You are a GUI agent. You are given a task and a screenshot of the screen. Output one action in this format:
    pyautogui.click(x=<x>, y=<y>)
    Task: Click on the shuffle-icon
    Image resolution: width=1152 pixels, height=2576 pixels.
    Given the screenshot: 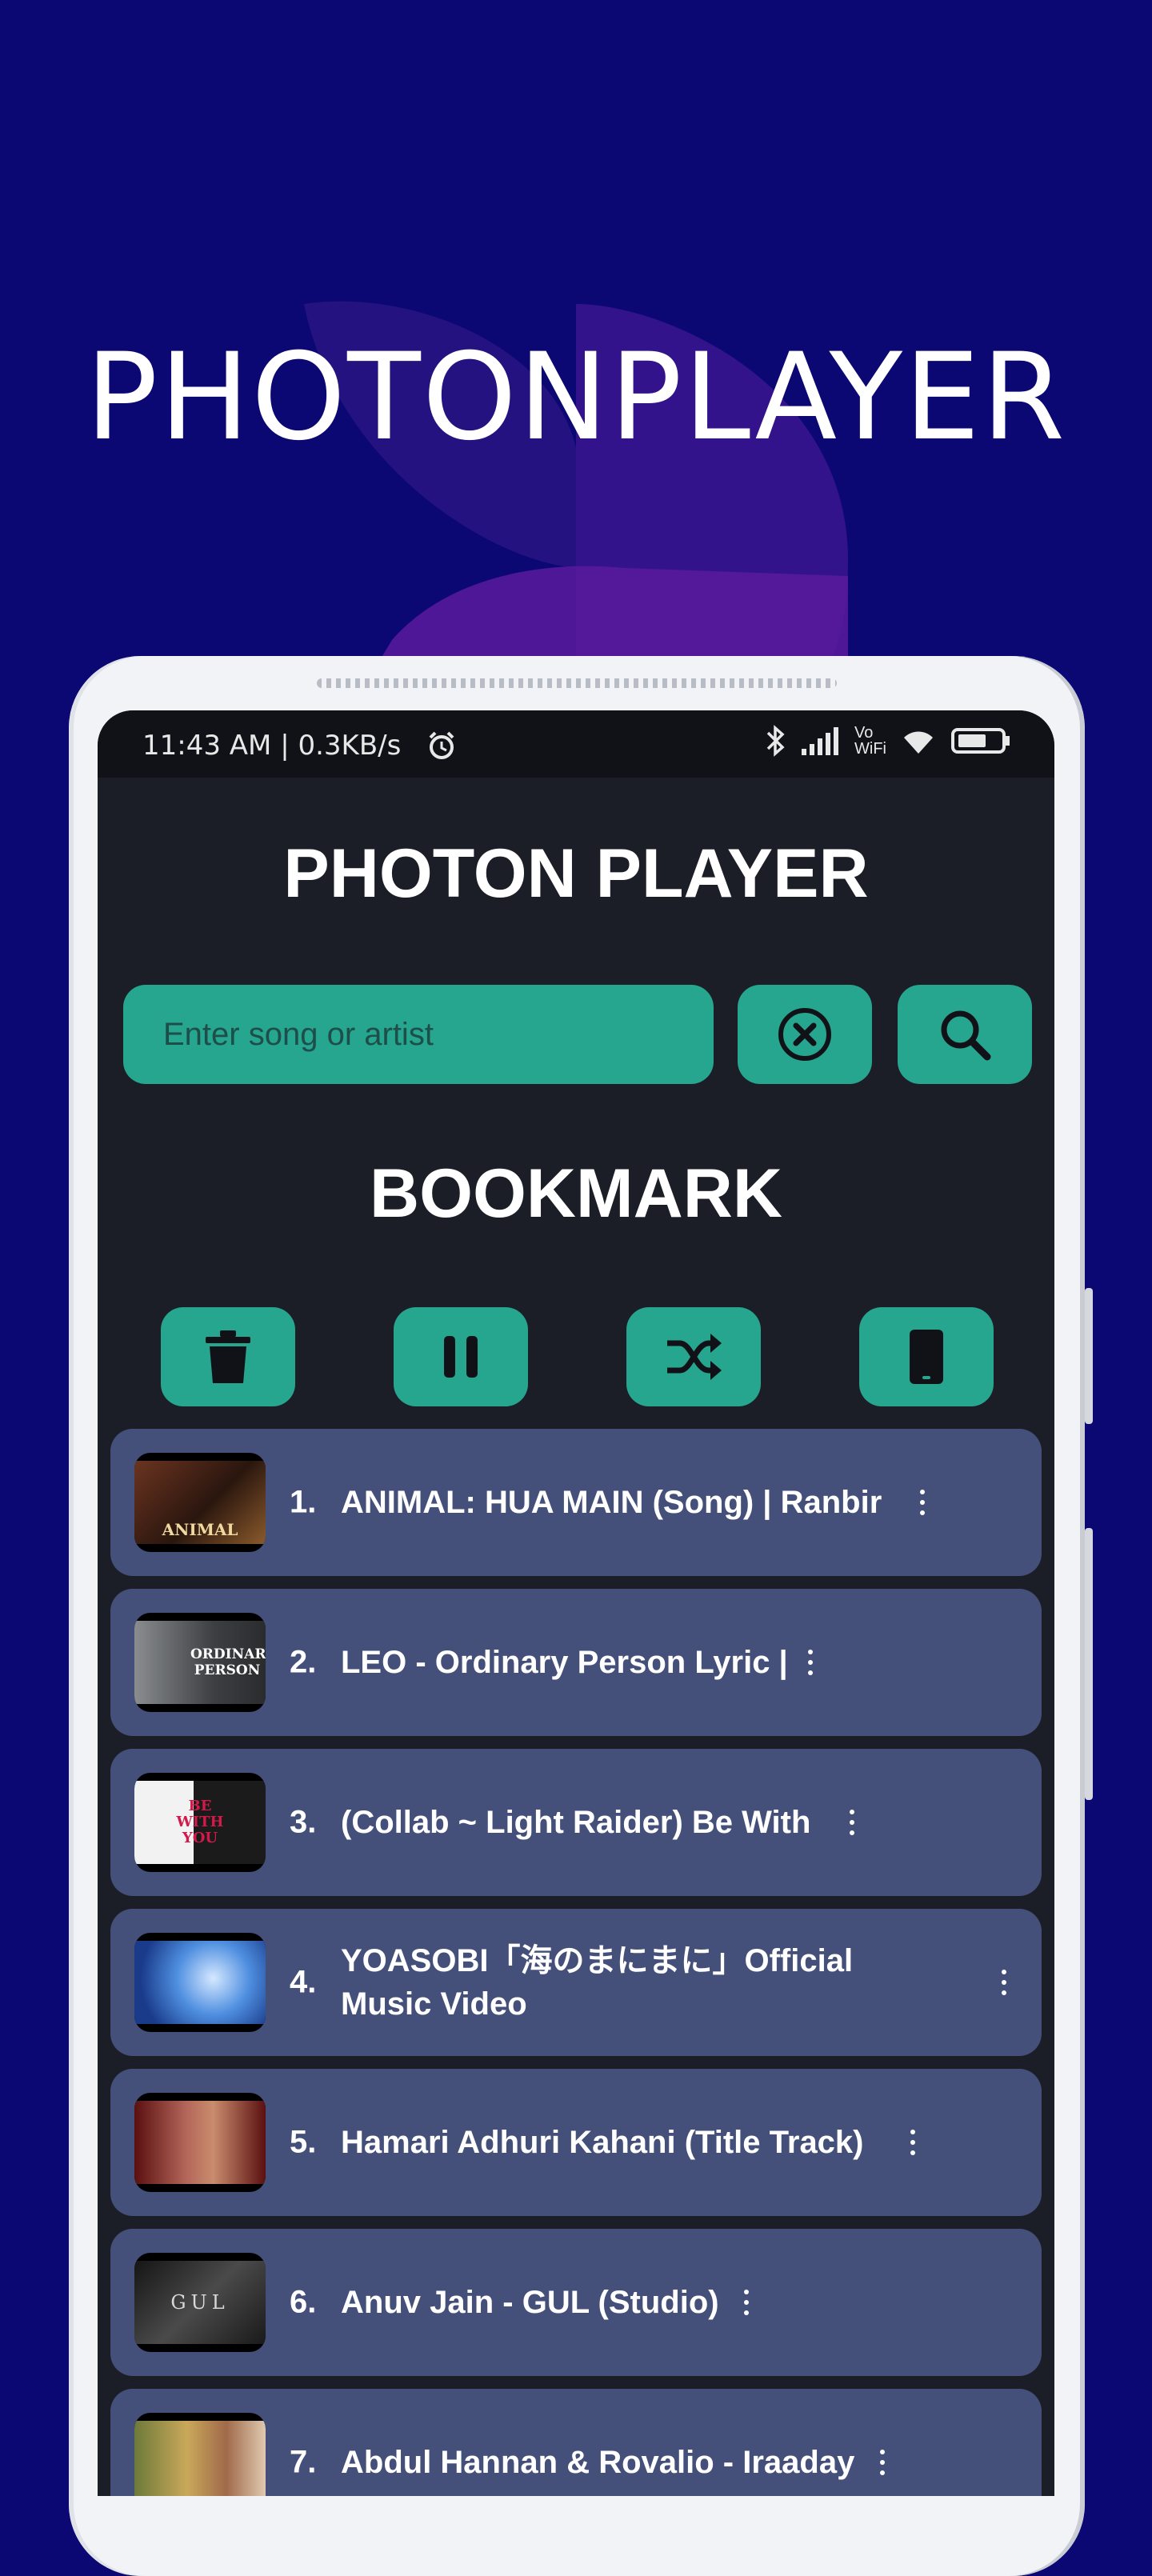 What is the action you would take?
    pyautogui.click(x=694, y=1357)
    